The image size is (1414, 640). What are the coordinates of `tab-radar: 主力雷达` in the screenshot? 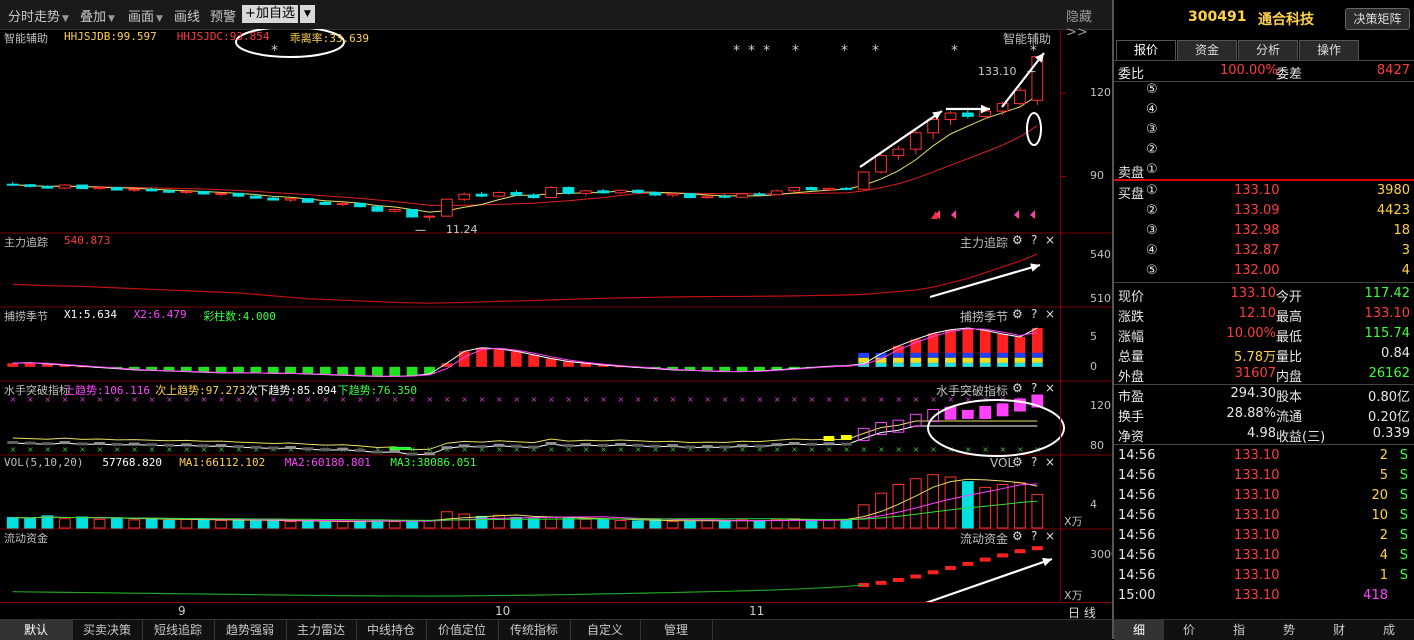 It's located at (321, 630).